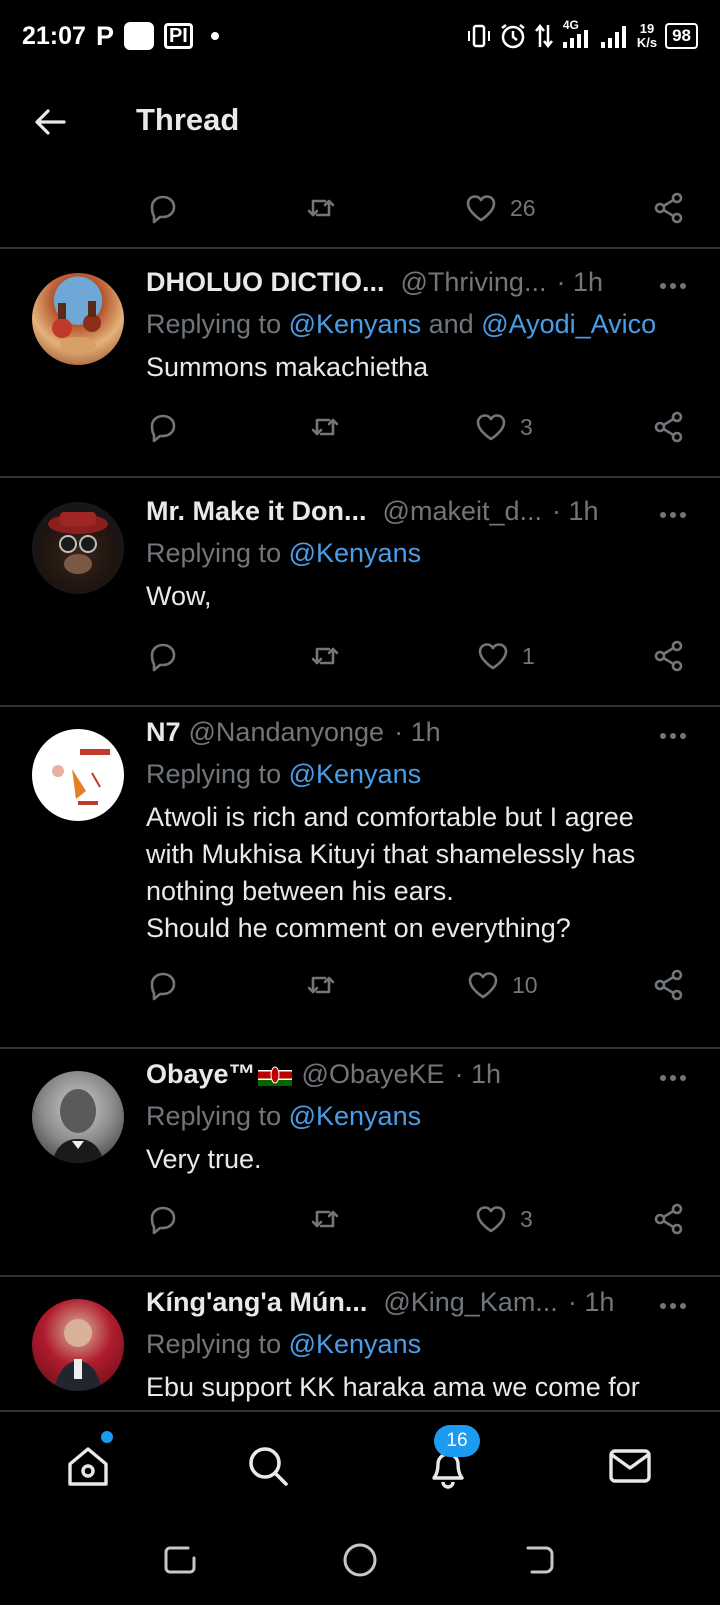  What do you see at coordinates (360, 1465) in the screenshot?
I see `bottom-nav` at bounding box center [360, 1465].